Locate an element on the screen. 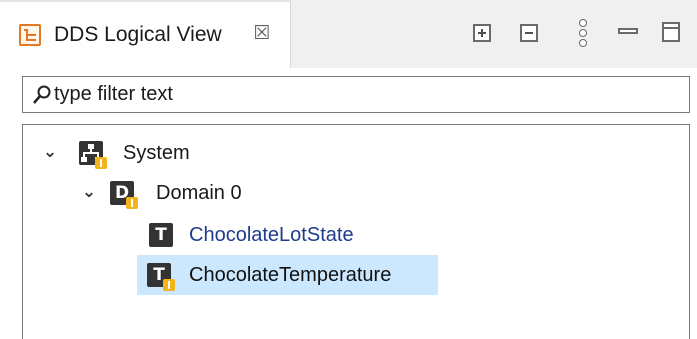 This screenshot has width=697, height=339. tree-view-icon is located at coordinates (30, 35).